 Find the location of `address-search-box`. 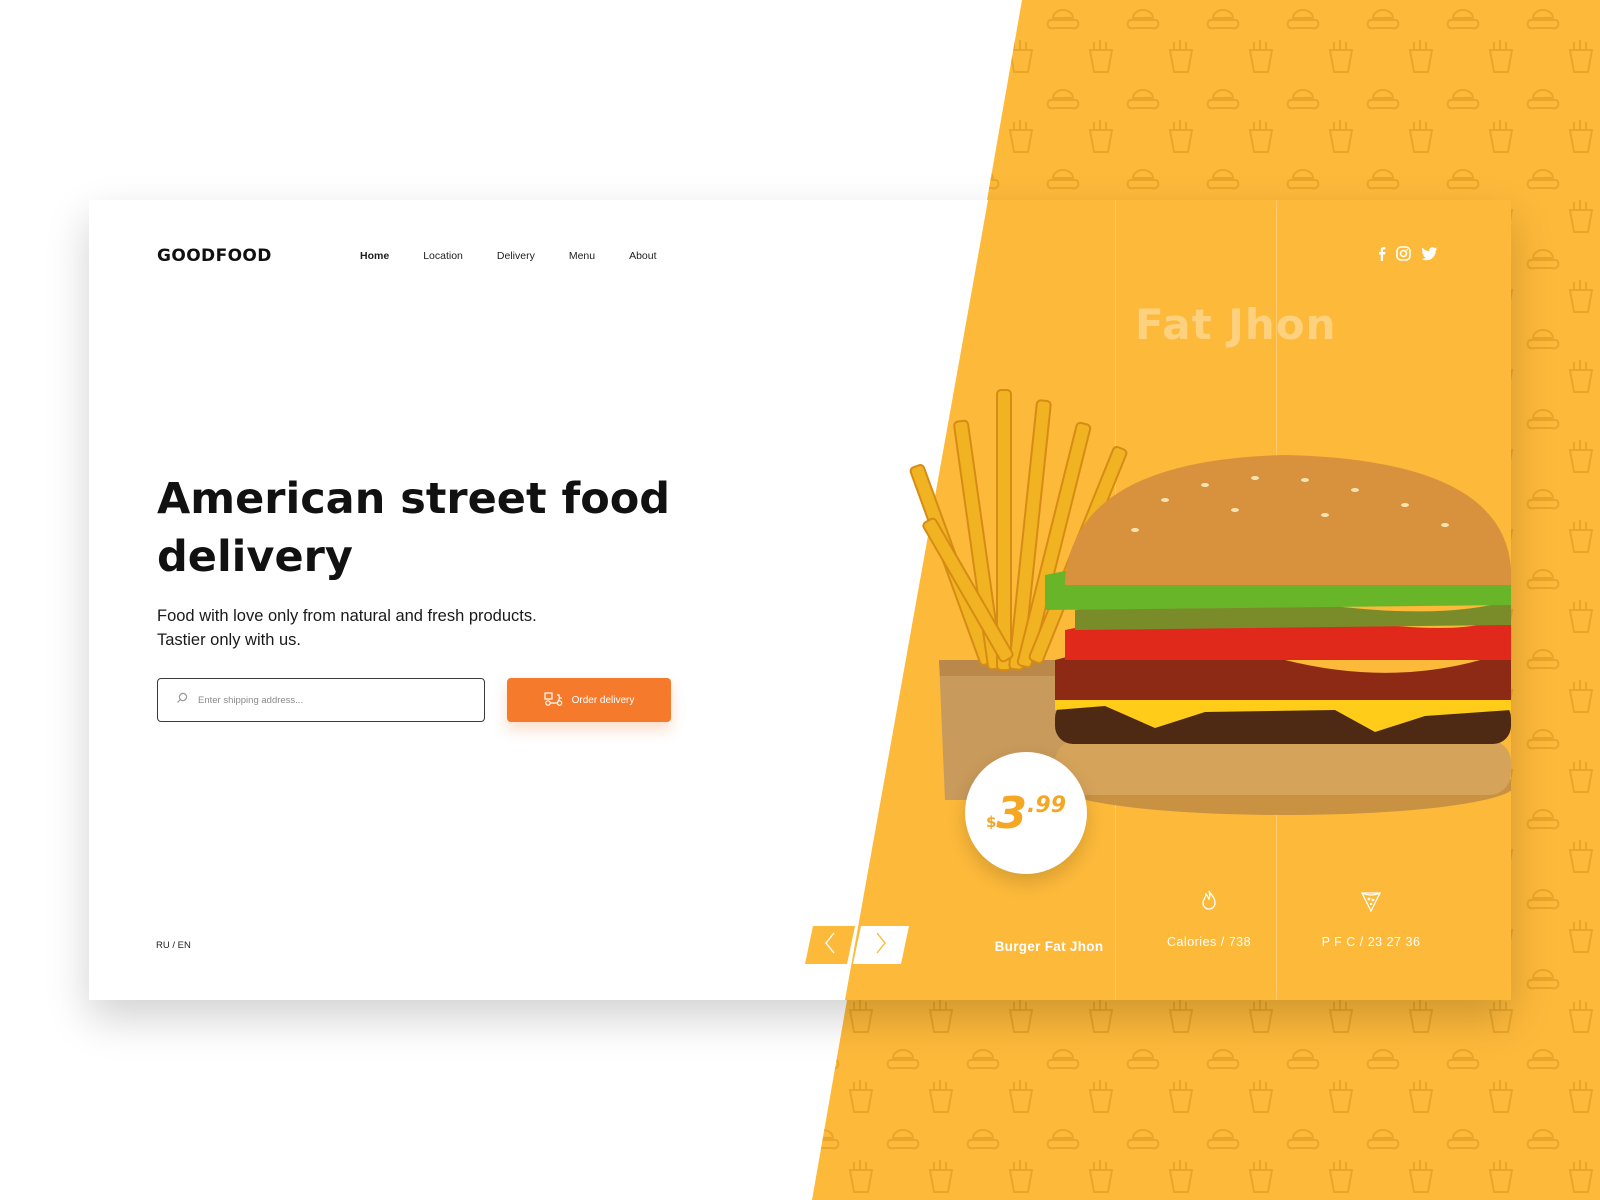

address-search-box is located at coordinates (321, 700).